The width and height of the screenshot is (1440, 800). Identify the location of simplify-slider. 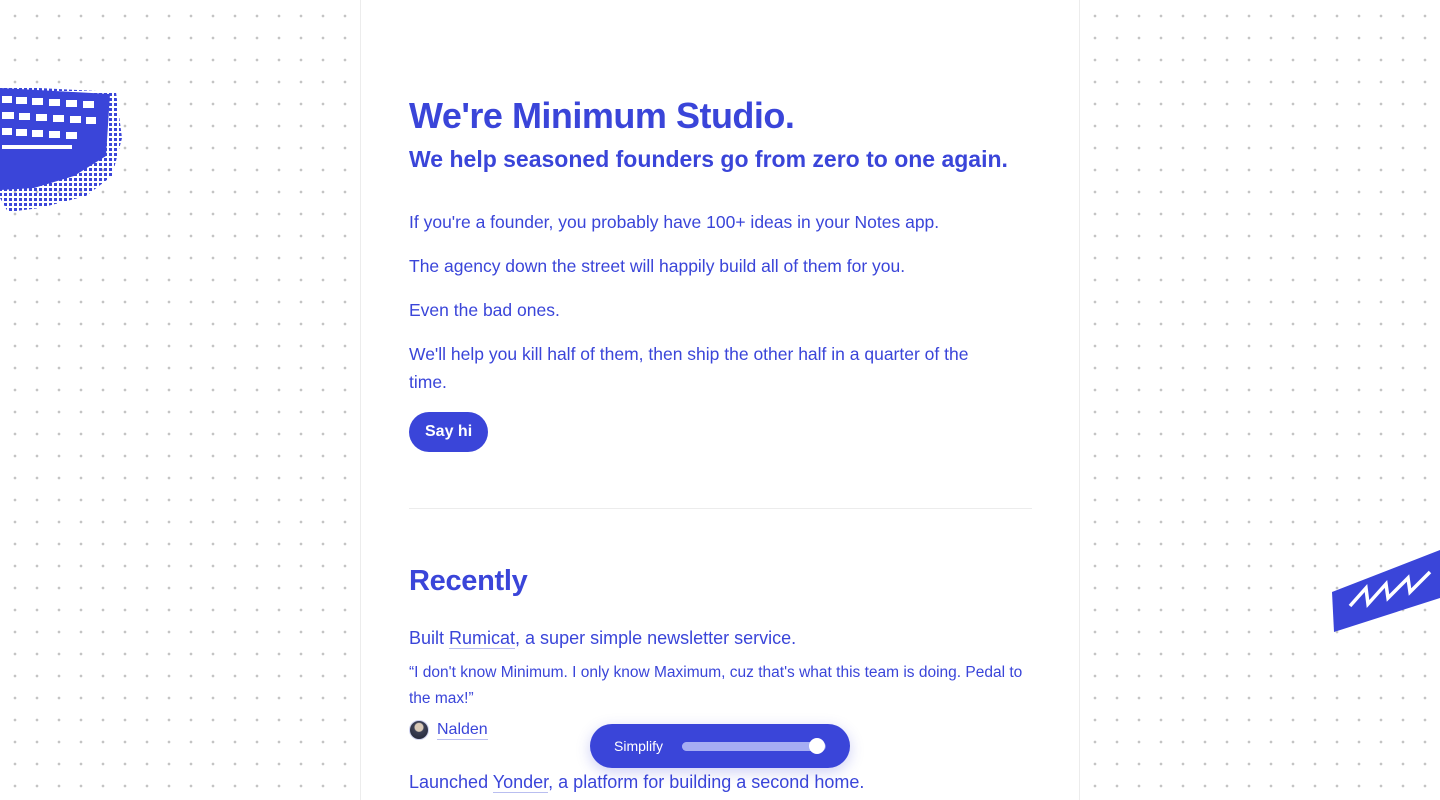
(754, 745).